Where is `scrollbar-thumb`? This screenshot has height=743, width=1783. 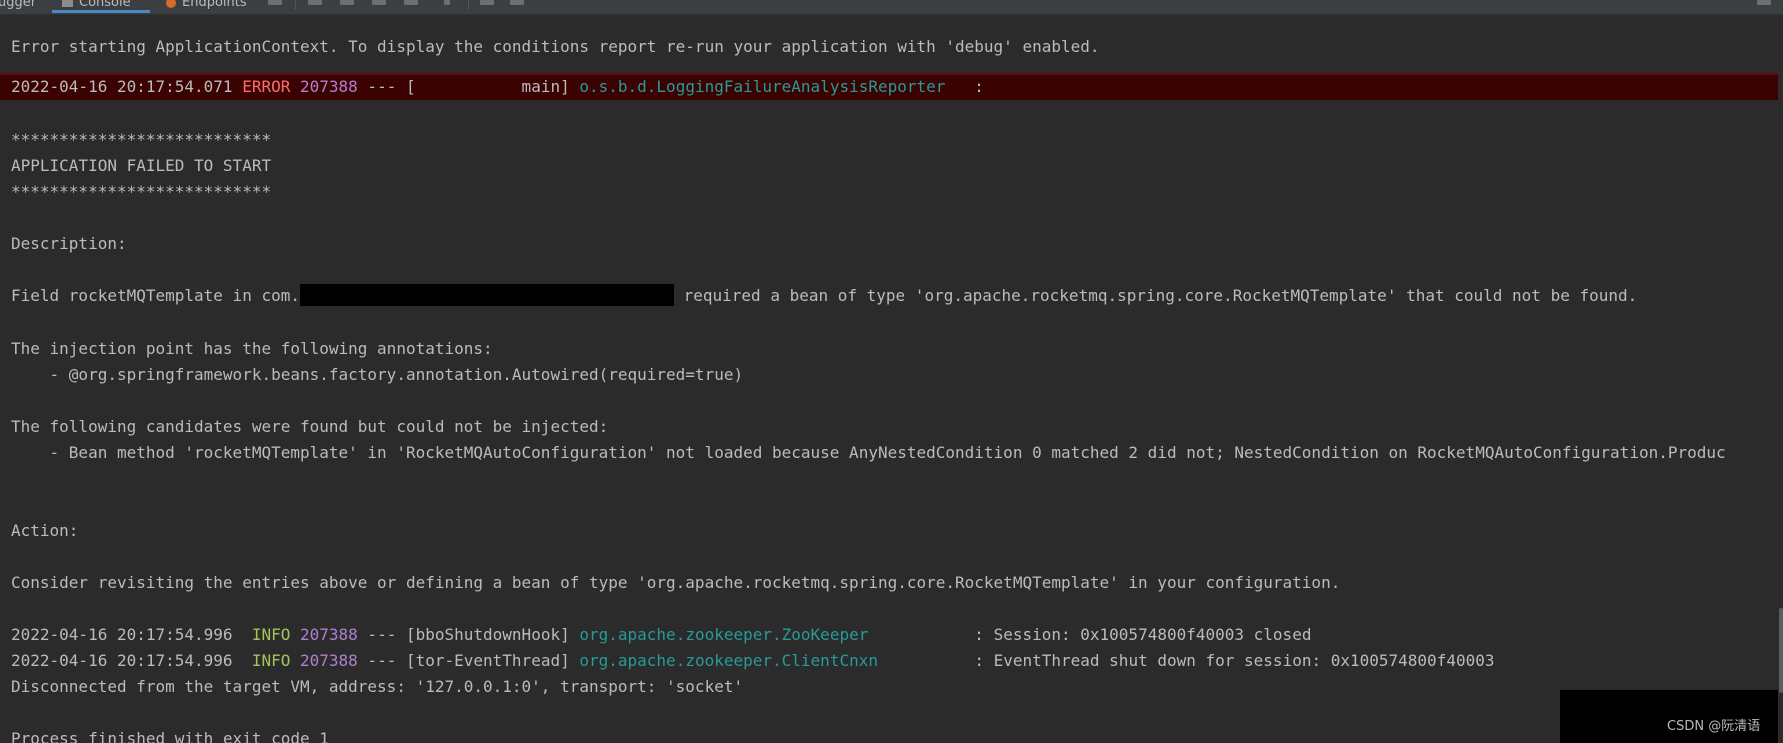
scrollbar-thumb is located at coordinates (1781, 650).